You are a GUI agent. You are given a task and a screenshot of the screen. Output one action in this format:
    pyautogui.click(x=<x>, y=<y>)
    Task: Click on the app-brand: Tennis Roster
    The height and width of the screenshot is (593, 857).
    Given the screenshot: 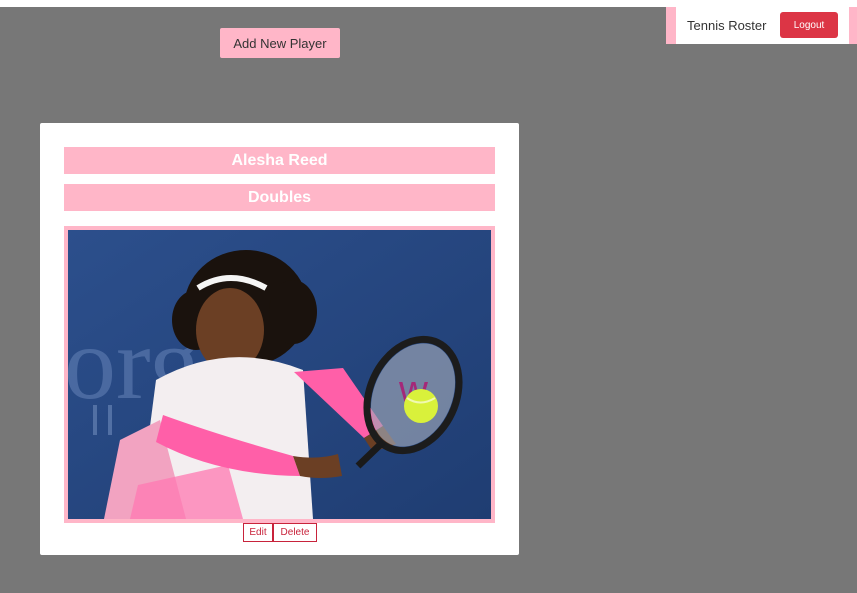 What is the action you would take?
    pyautogui.click(x=726, y=25)
    